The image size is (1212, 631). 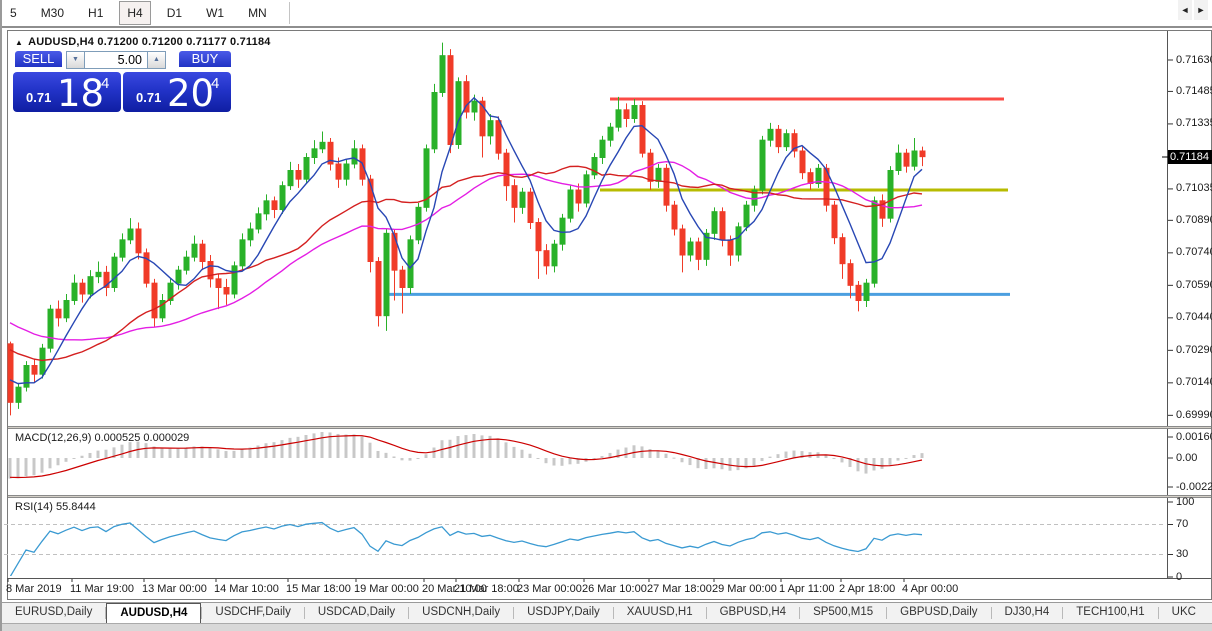 I want to click on chart-tab-dj30-h4: DJ30,H4, so click(x=1027, y=613).